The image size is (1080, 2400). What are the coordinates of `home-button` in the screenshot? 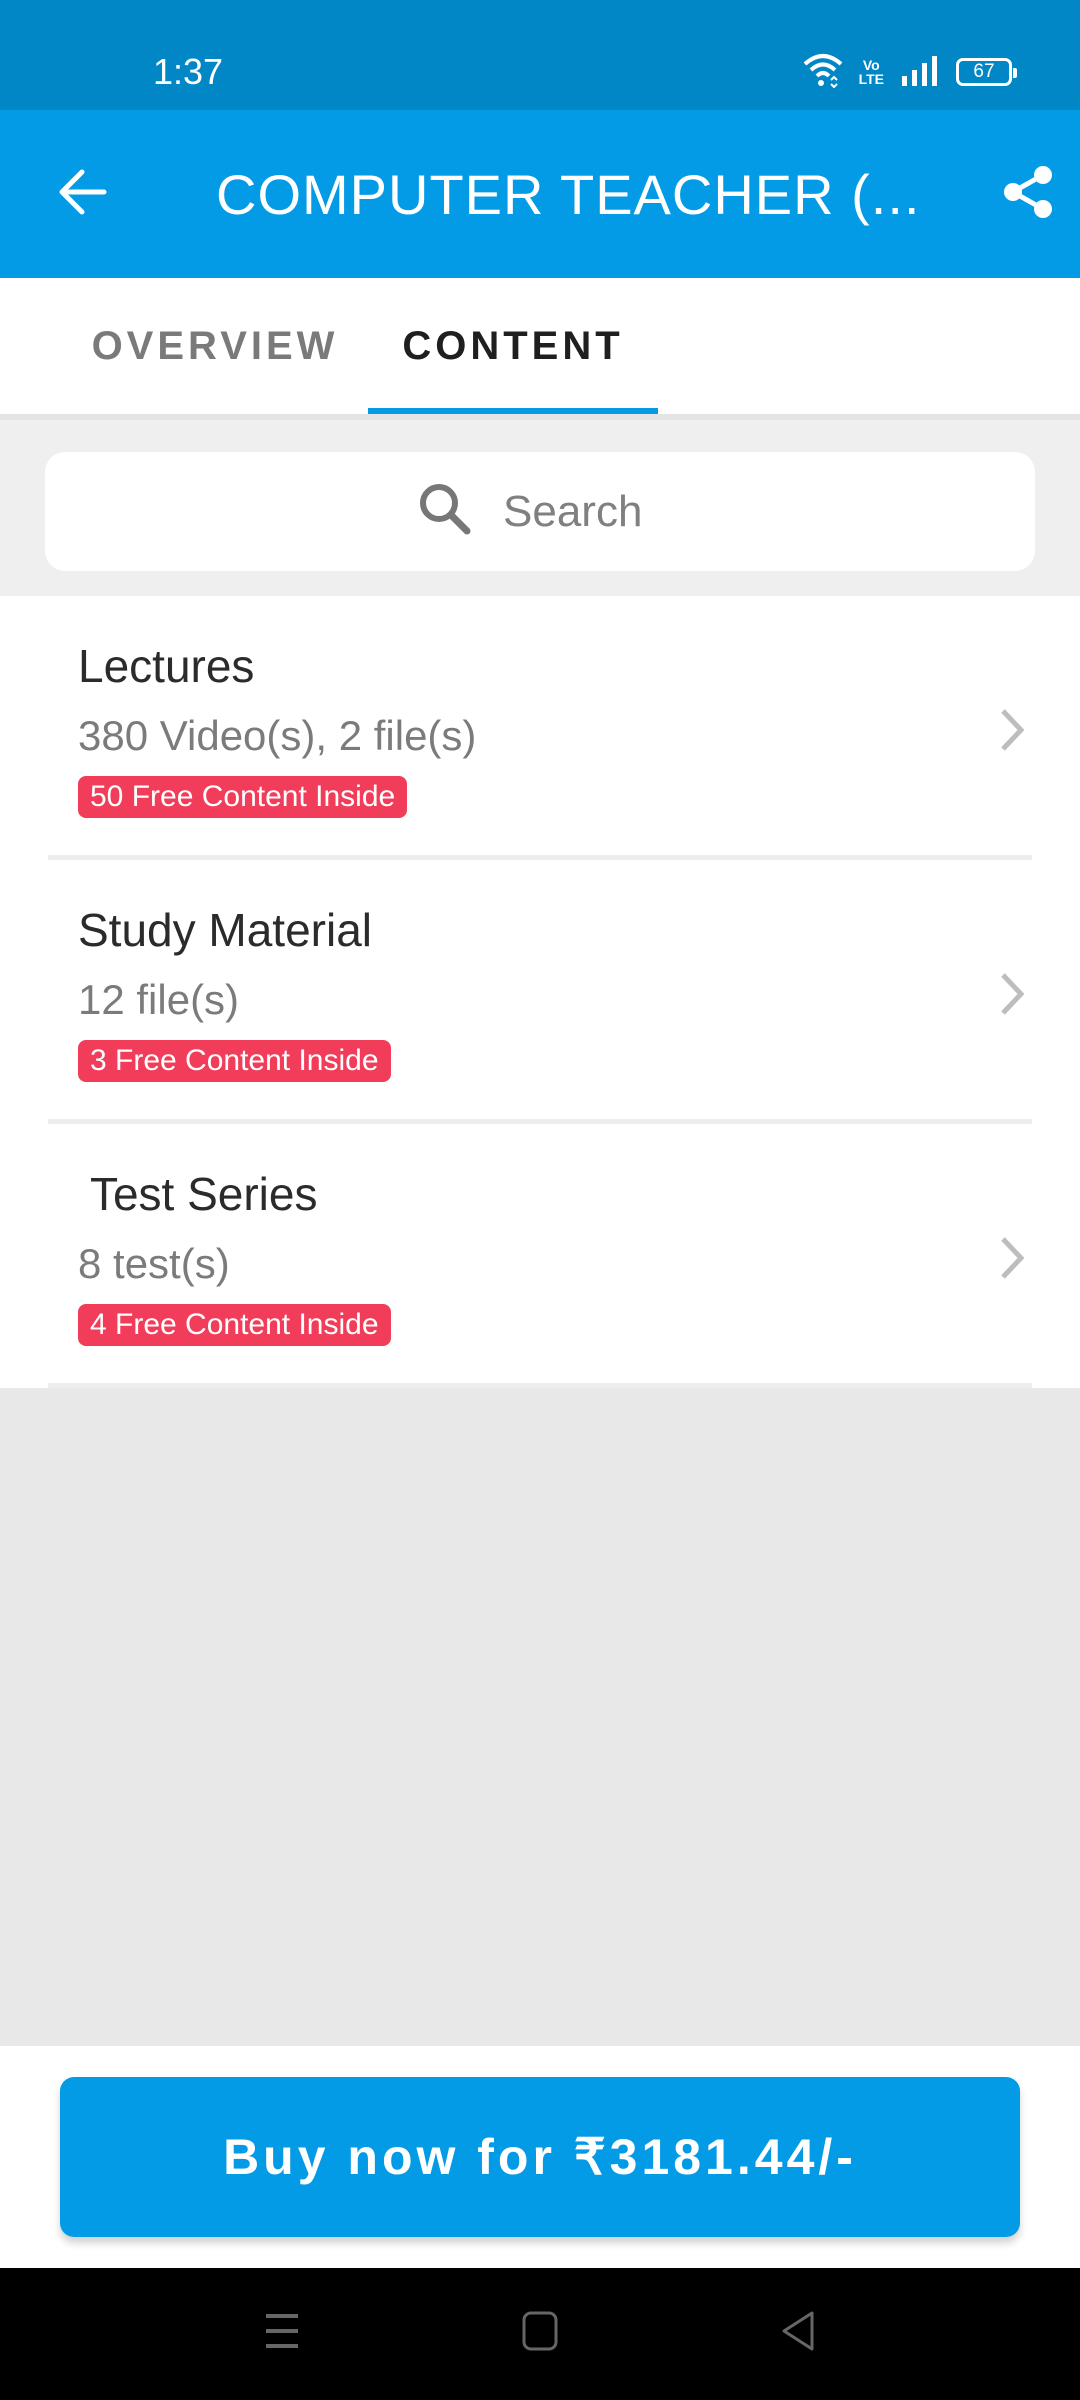 It's located at (540, 2333).